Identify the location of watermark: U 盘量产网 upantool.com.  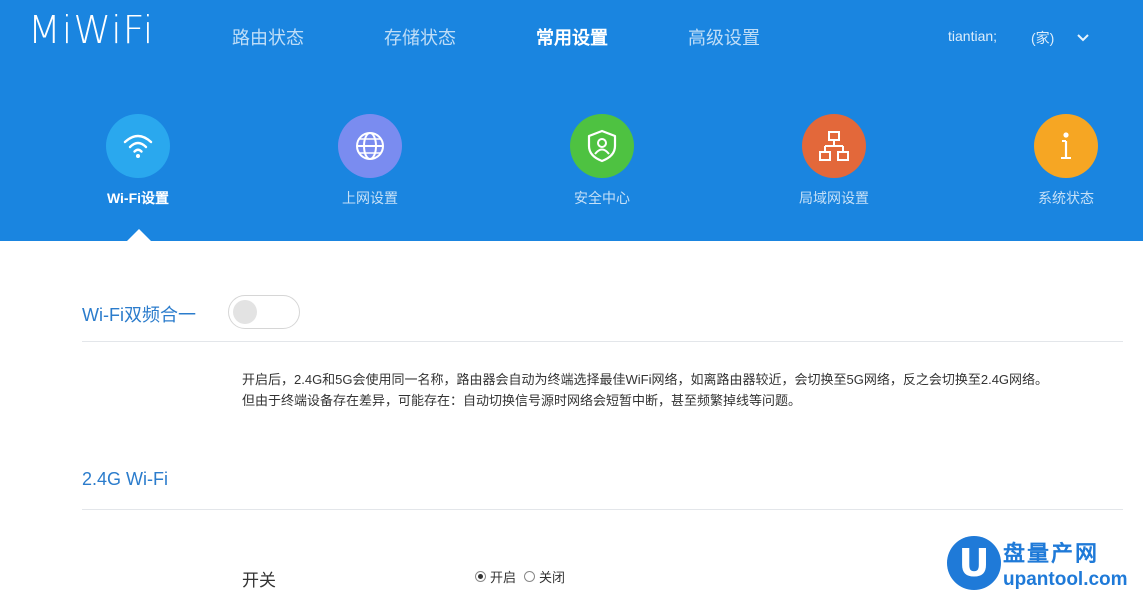
(1044, 565).